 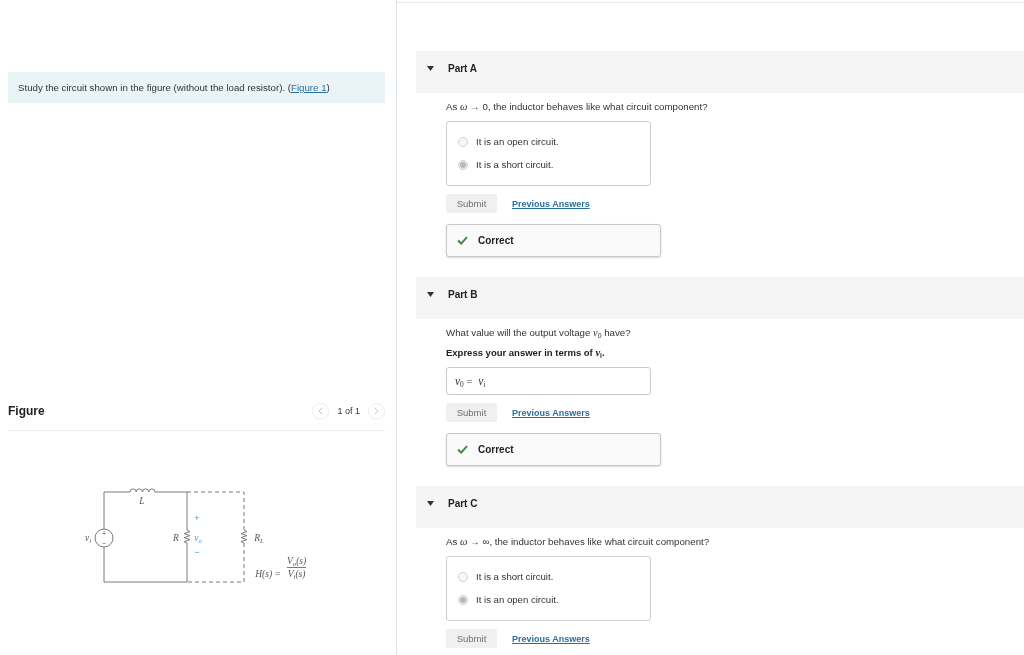 What do you see at coordinates (88, 538) in the screenshot?
I see `source-label: v$_{i}$` at bounding box center [88, 538].